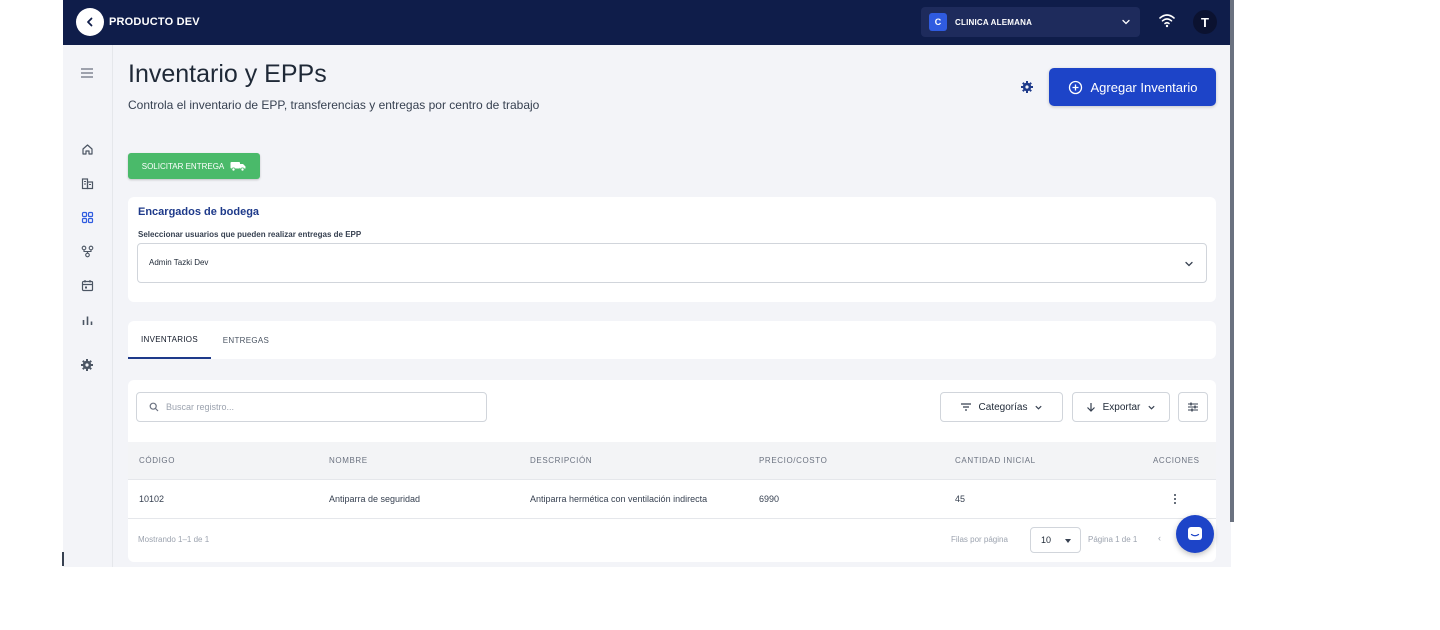 The image size is (1440, 630). I want to click on cell-cantidad: 45, so click(960, 499).